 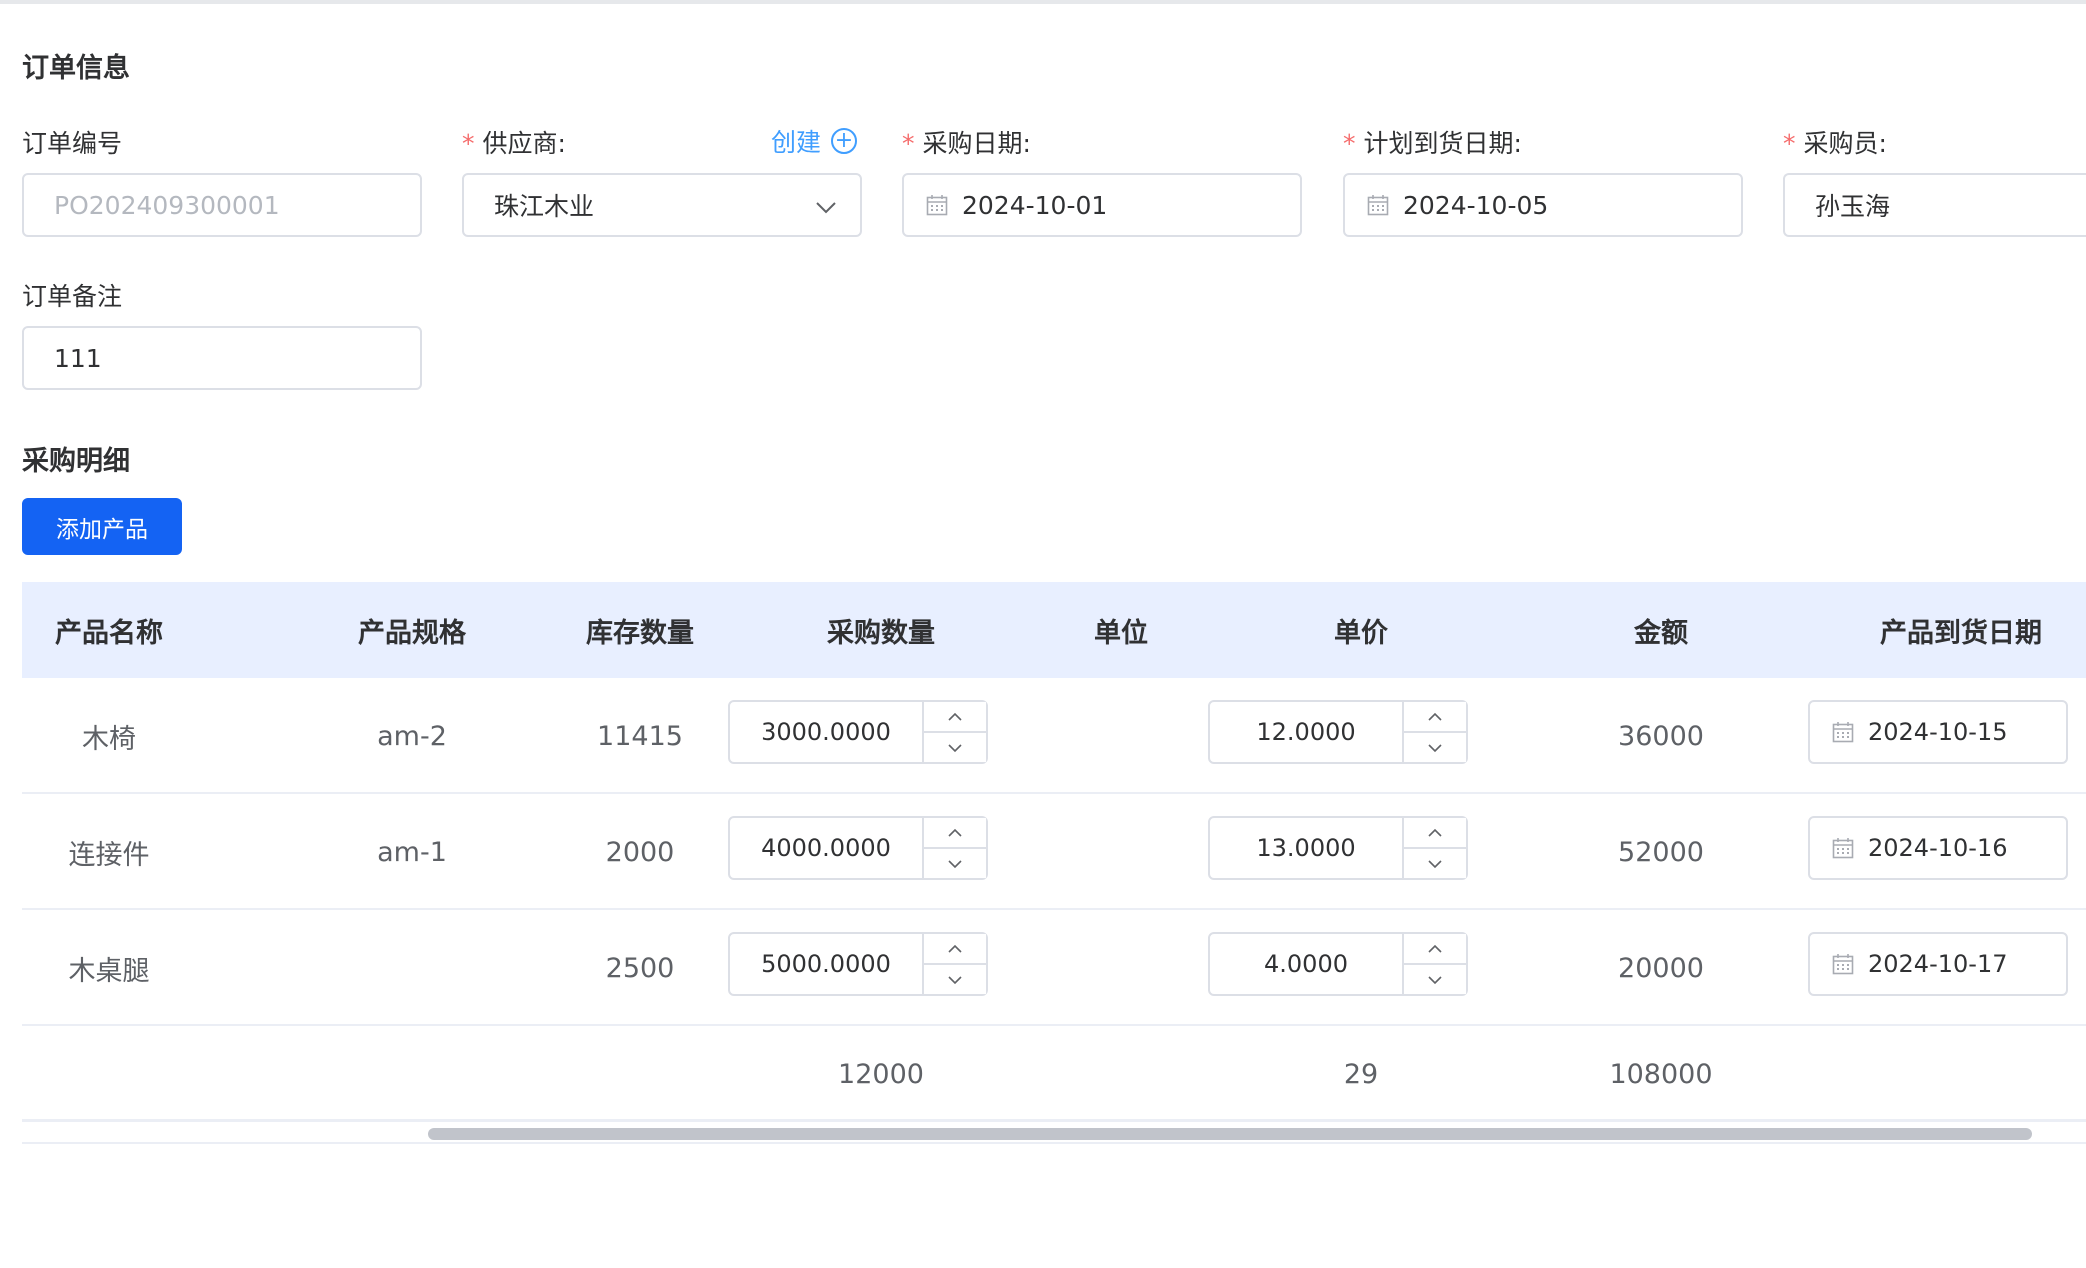 What do you see at coordinates (1661, 1074) in the screenshot?
I see `sum-amount: 108000` at bounding box center [1661, 1074].